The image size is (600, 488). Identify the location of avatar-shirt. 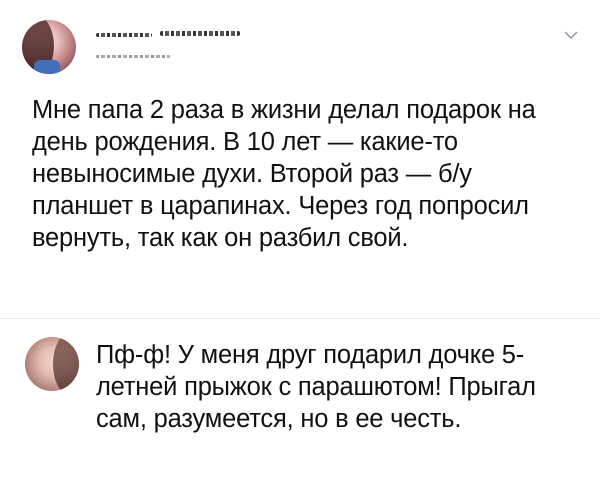
(47, 67).